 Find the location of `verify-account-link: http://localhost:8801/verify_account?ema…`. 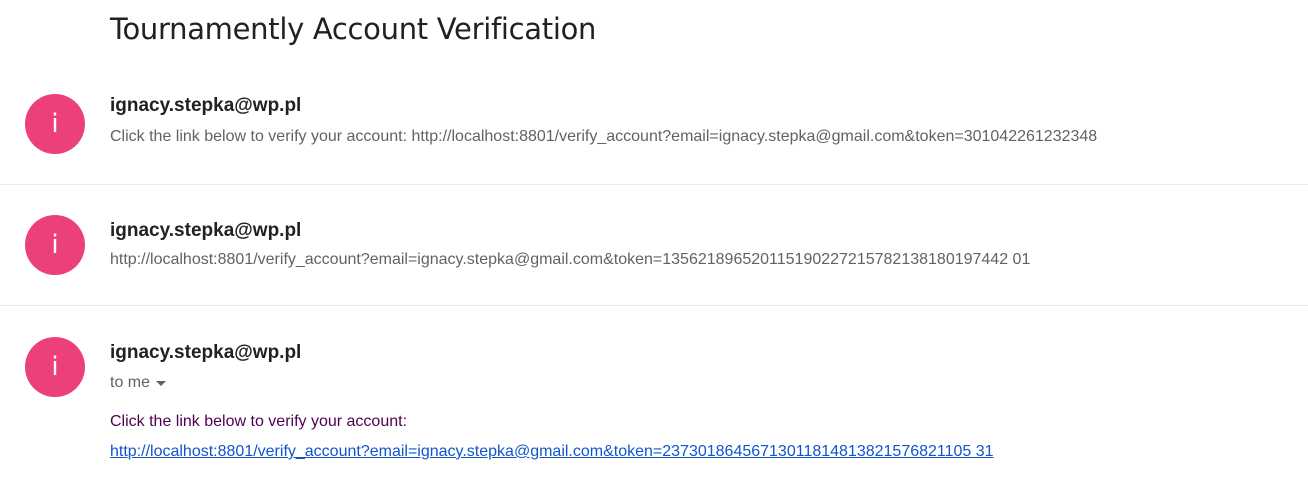

verify-account-link: http://localhost:8801/verify_account?ema… is located at coordinates (552, 452).